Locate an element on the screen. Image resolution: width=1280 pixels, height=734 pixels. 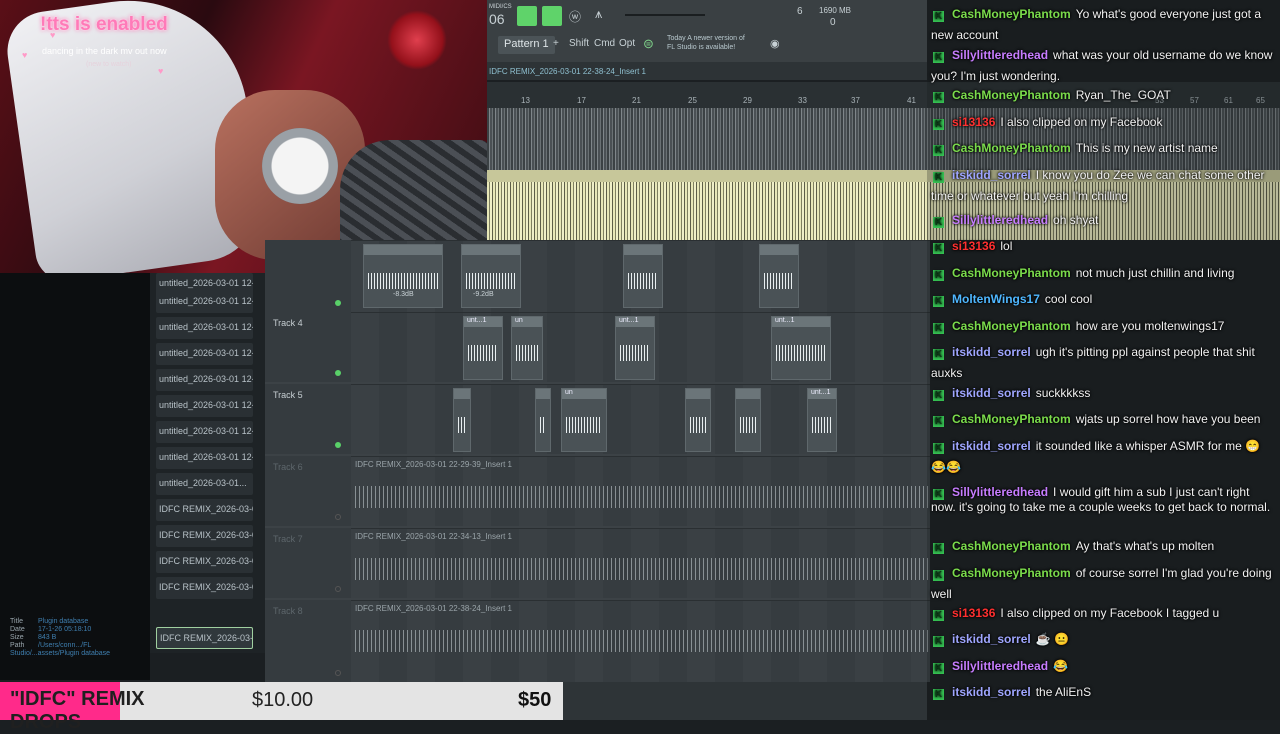
ruler-tick: 29 is located at coordinates (747, 100).